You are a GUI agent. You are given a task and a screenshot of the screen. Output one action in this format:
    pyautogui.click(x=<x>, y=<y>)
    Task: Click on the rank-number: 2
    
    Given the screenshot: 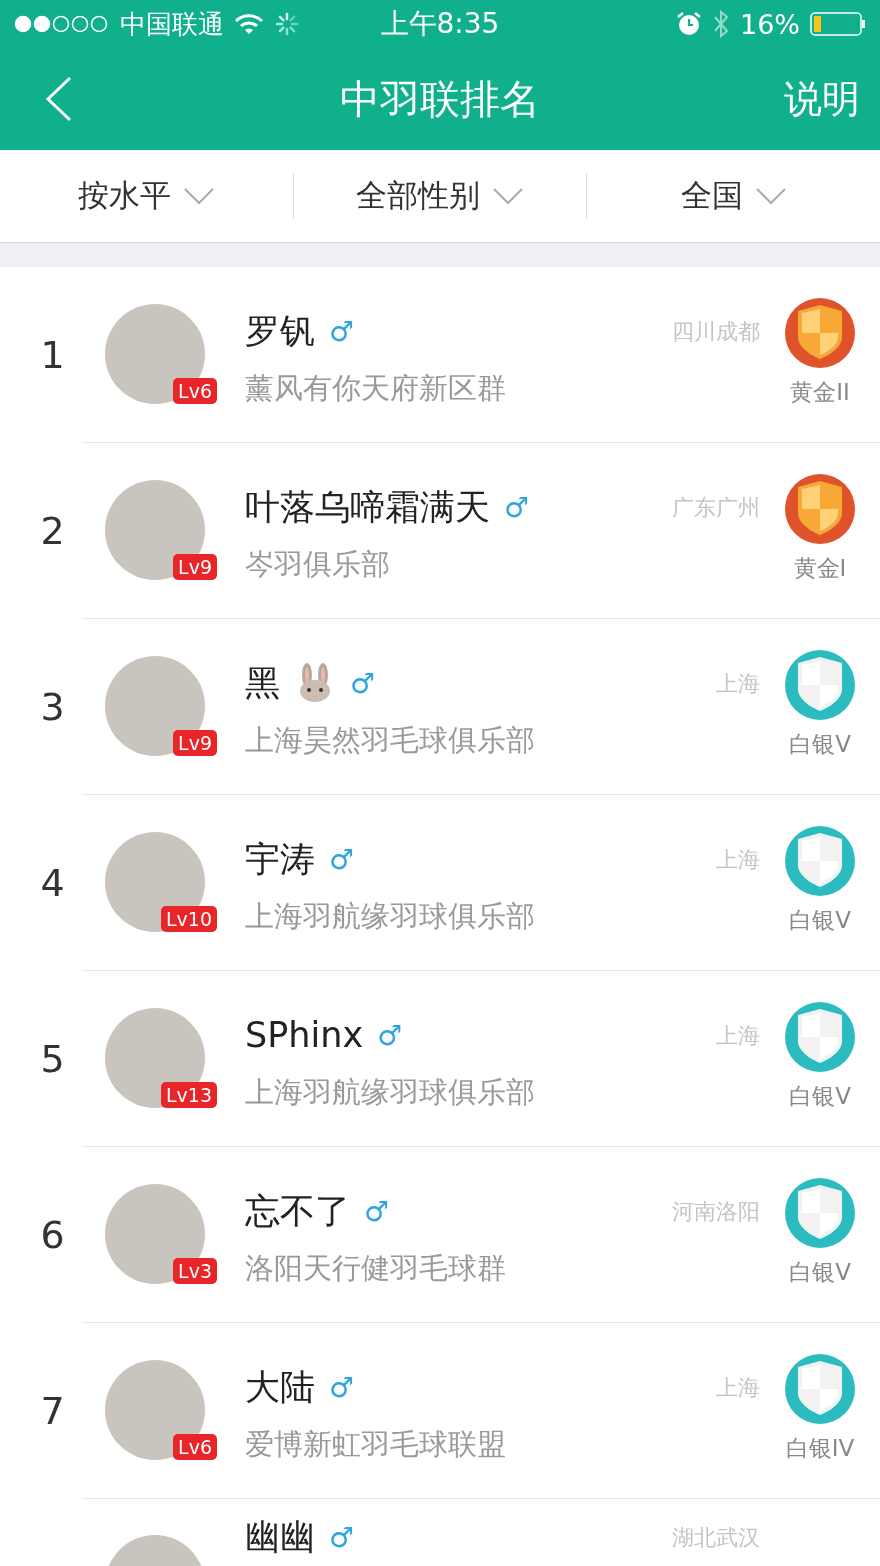 What is the action you would take?
    pyautogui.click(x=52, y=531)
    